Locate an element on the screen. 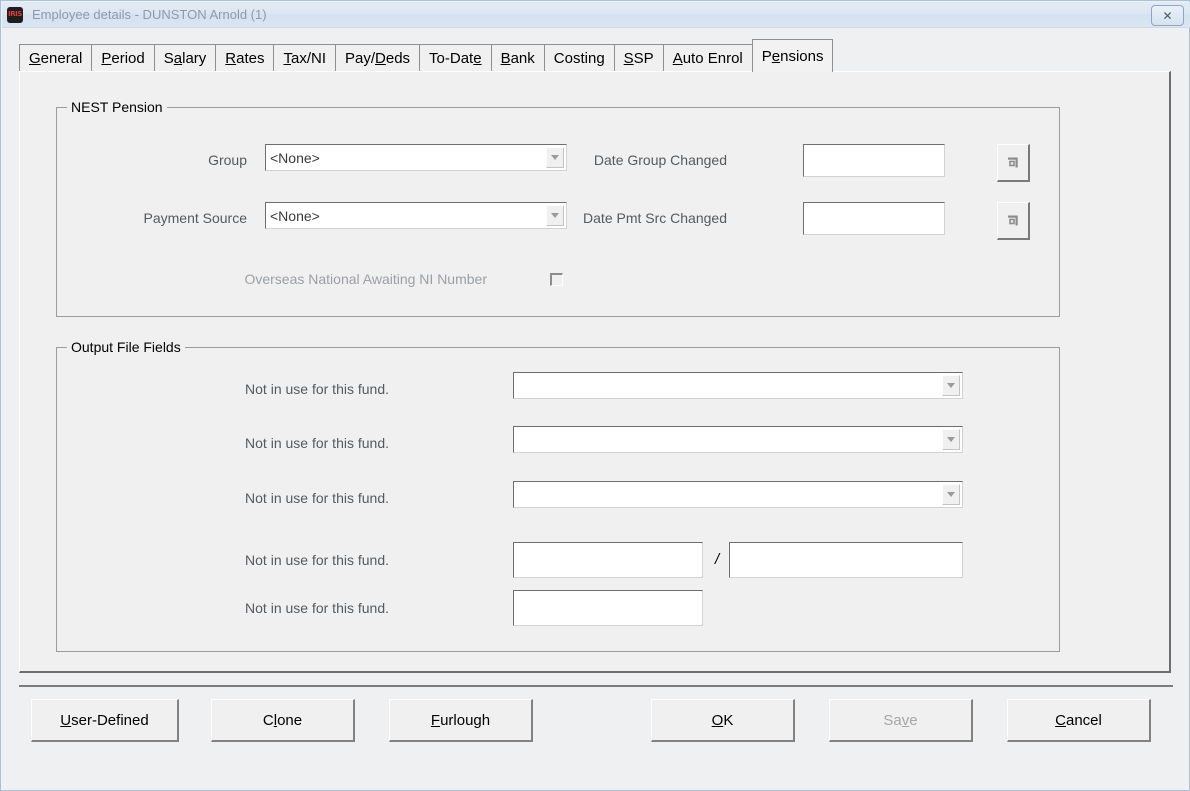  tab-label: SSP is located at coordinates (638, 58).